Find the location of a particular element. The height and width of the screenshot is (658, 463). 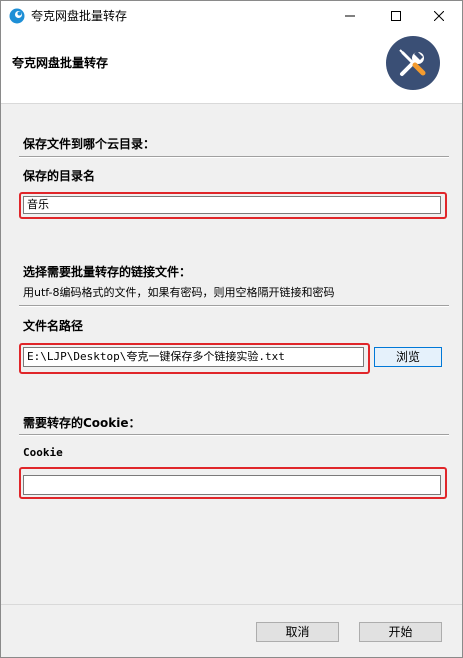

cookie-label: Cookie is located at coordinates (43, 452).